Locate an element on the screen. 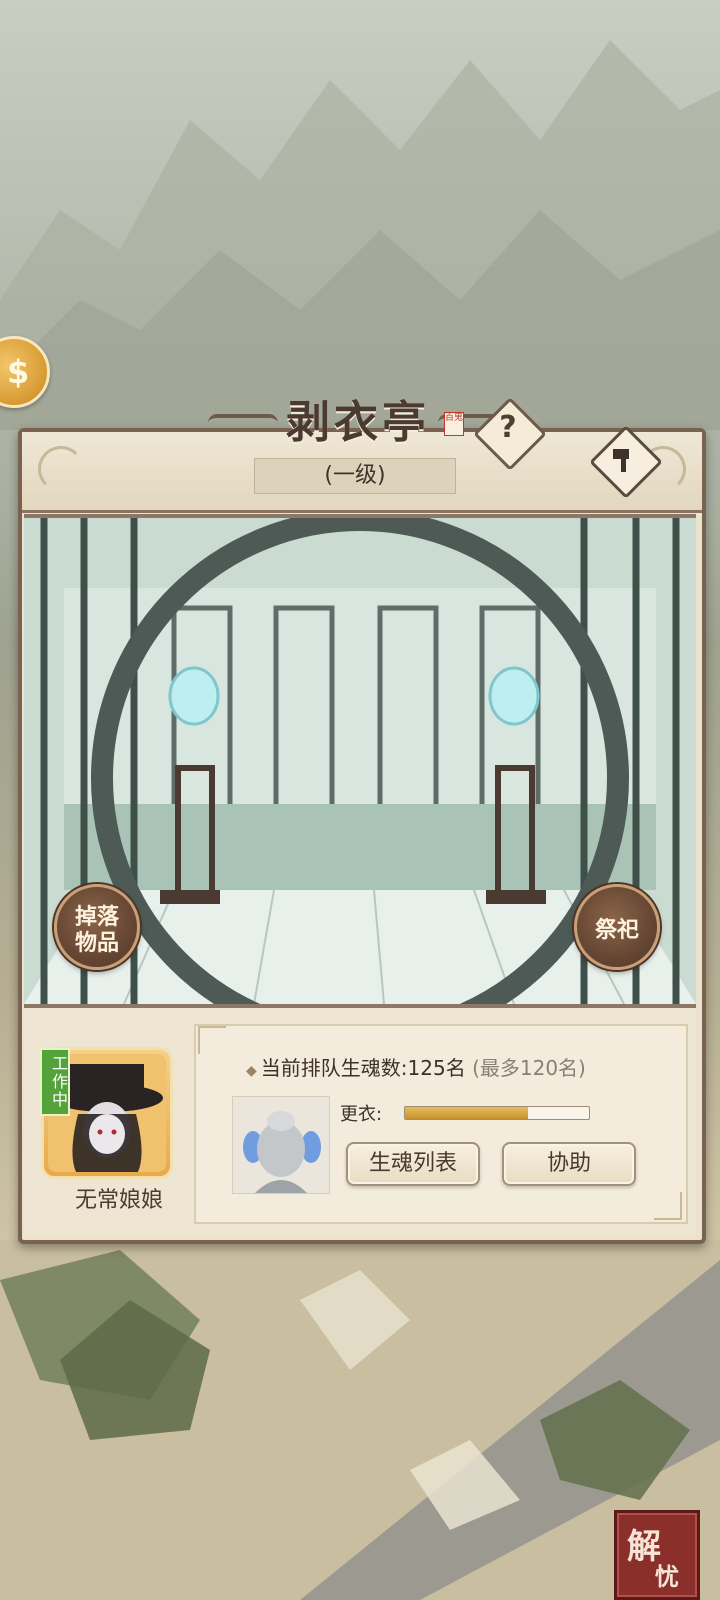 The image size is (720, 1600). sacrifice-button: 祭祀 is located at coordinates (617, 927).